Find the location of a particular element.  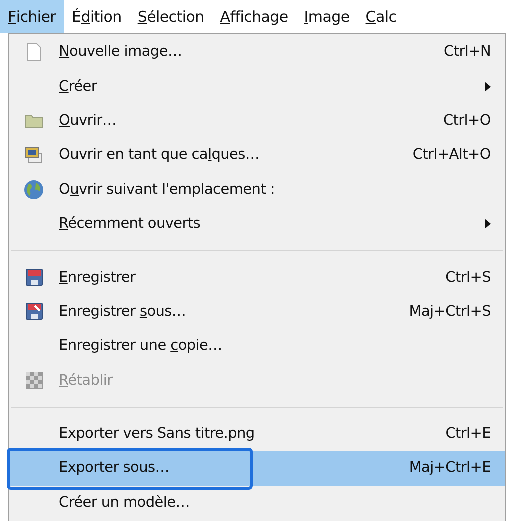

shortcut-label: Maj+Ctrl+E is located at coordinates (450, 468).